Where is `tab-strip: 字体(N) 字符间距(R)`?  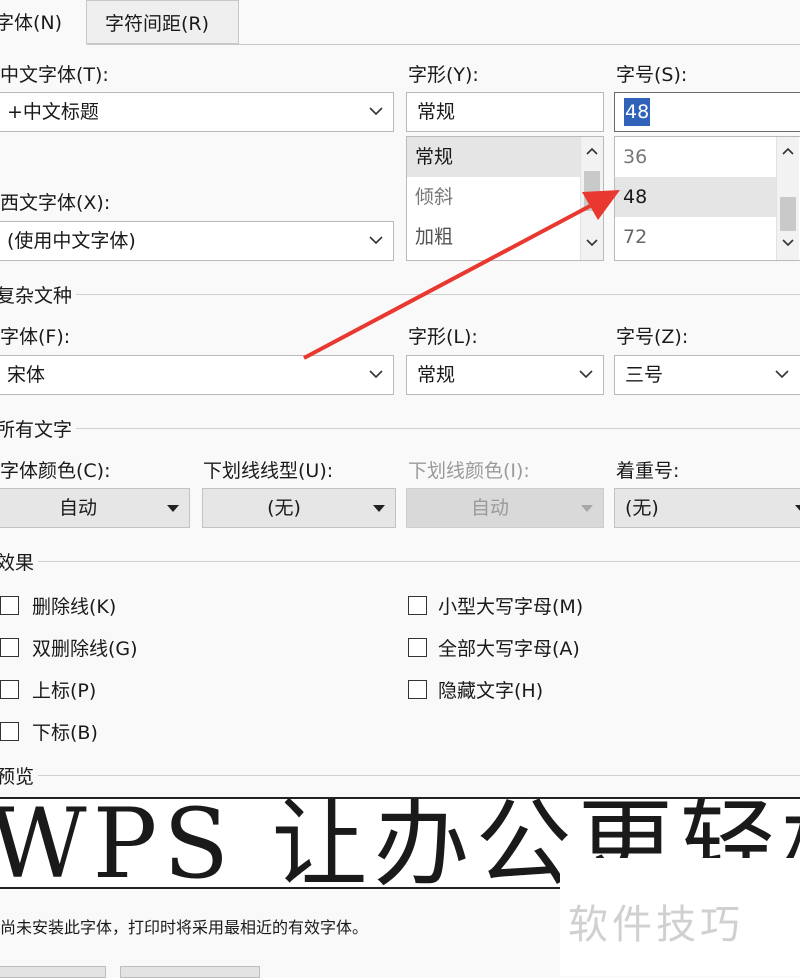
tab-strip: 字体(N) 字符间距(R) is located at coordinates (400, 22).